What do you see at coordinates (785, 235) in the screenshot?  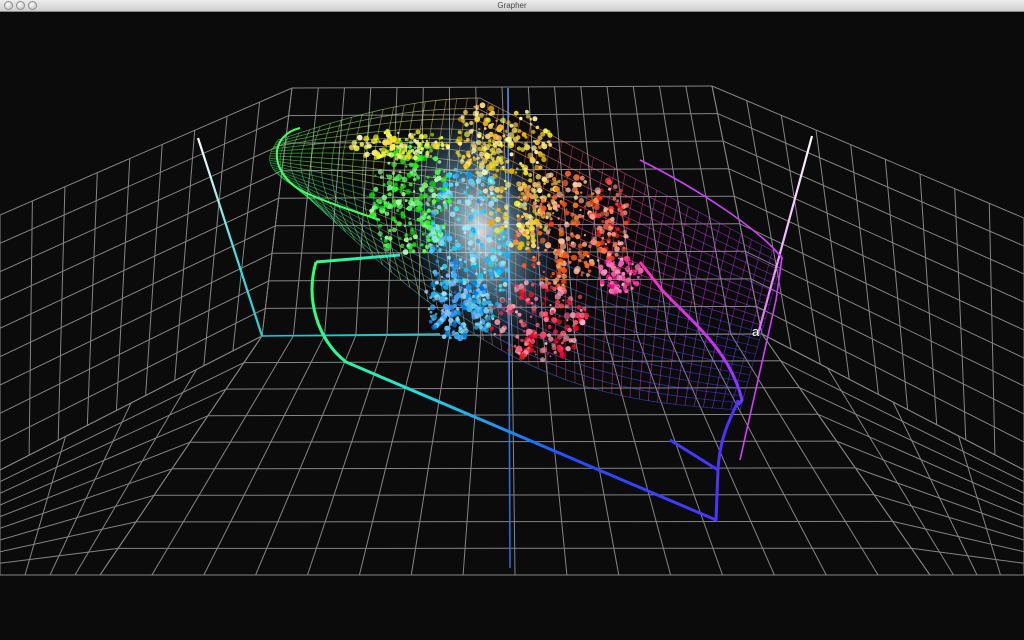 I see `right-vertical-axis` at bounding box center [785, 235].